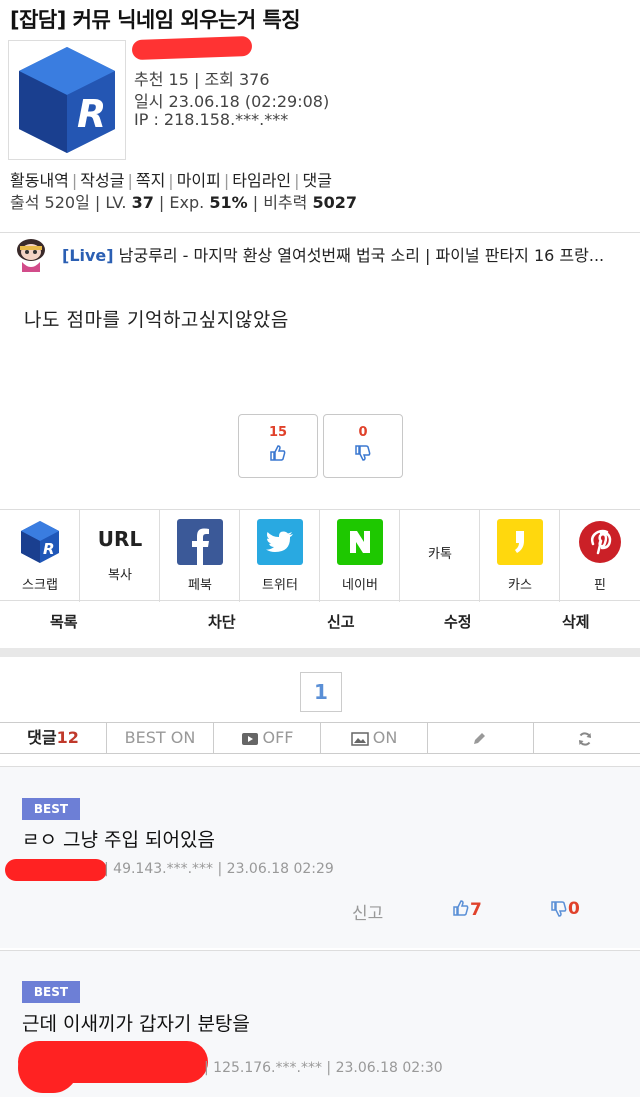  What do you see at coordinates (320, 621) in the screenshot?
I see `post-actions: 목록 차단 신고 수정 삭제` at bounding box center [320, 621].